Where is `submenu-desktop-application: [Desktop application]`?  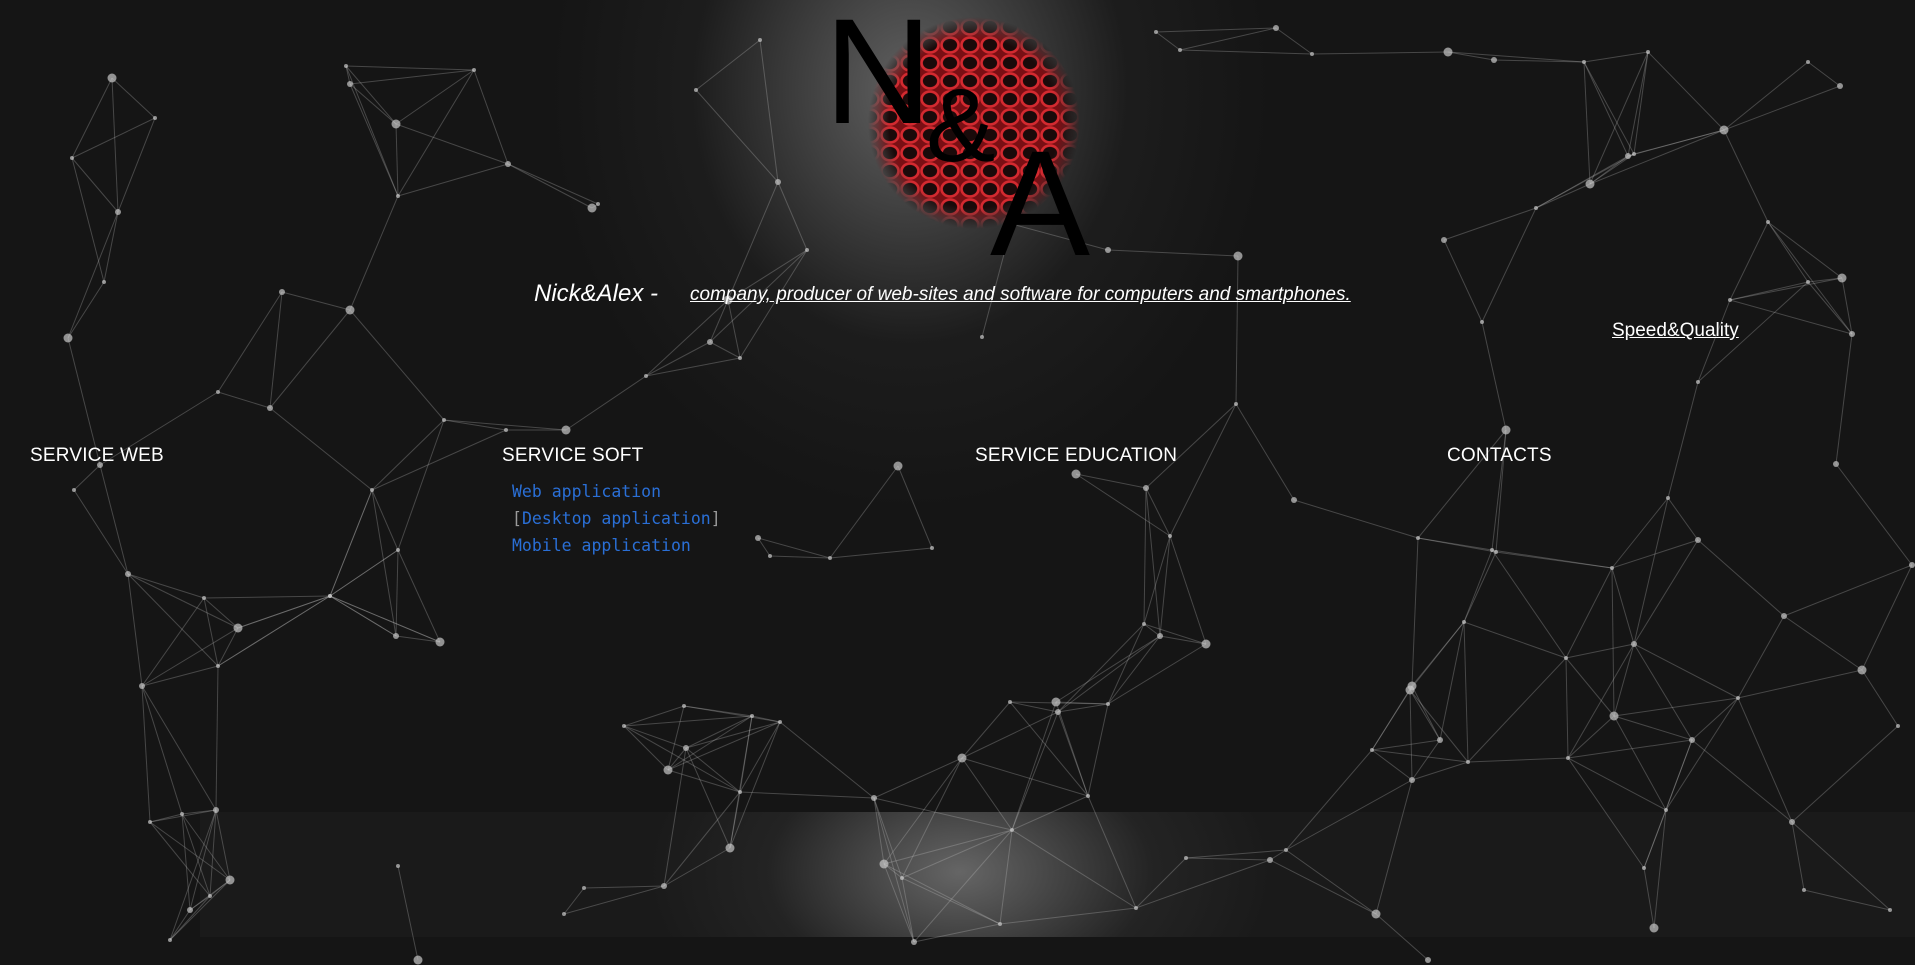 submenu-desktop-application: [Desktop application] is located at coordinates (616, 518).